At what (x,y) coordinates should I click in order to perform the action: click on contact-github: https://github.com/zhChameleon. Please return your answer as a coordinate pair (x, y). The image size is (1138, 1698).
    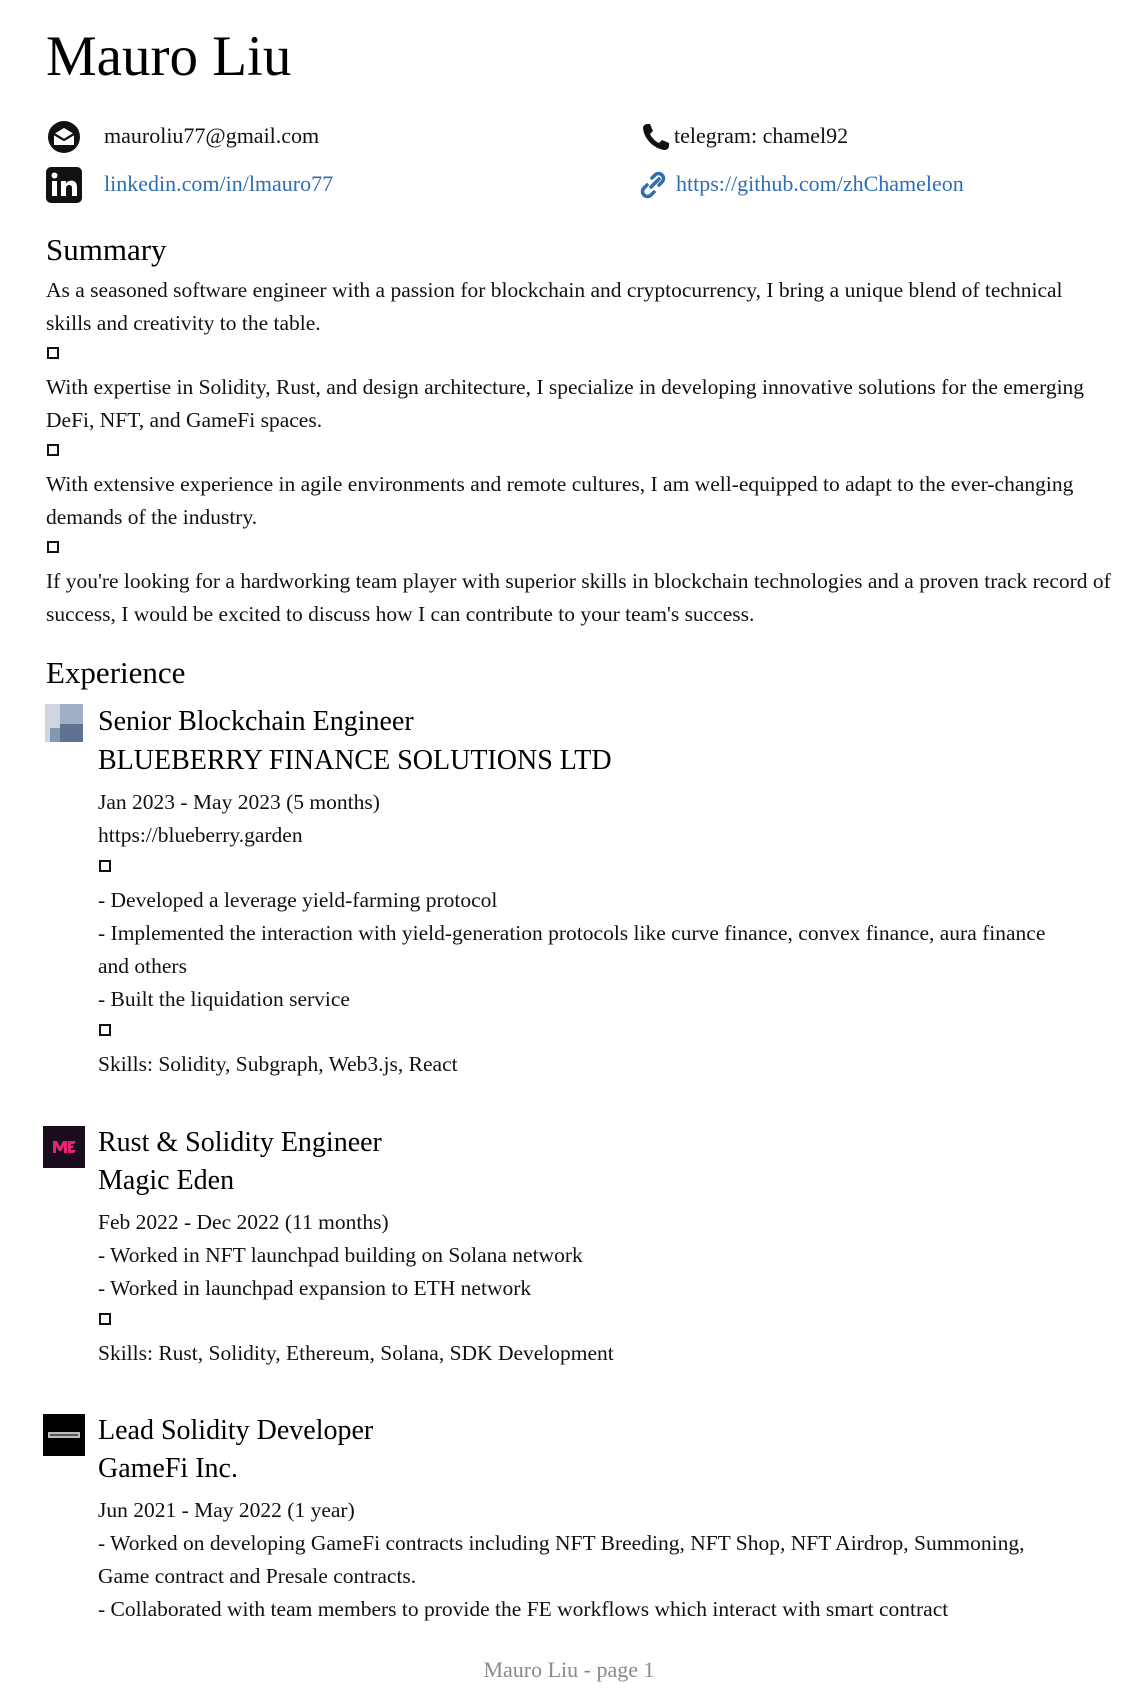
    Looking at the image, I should click on (868, 185).